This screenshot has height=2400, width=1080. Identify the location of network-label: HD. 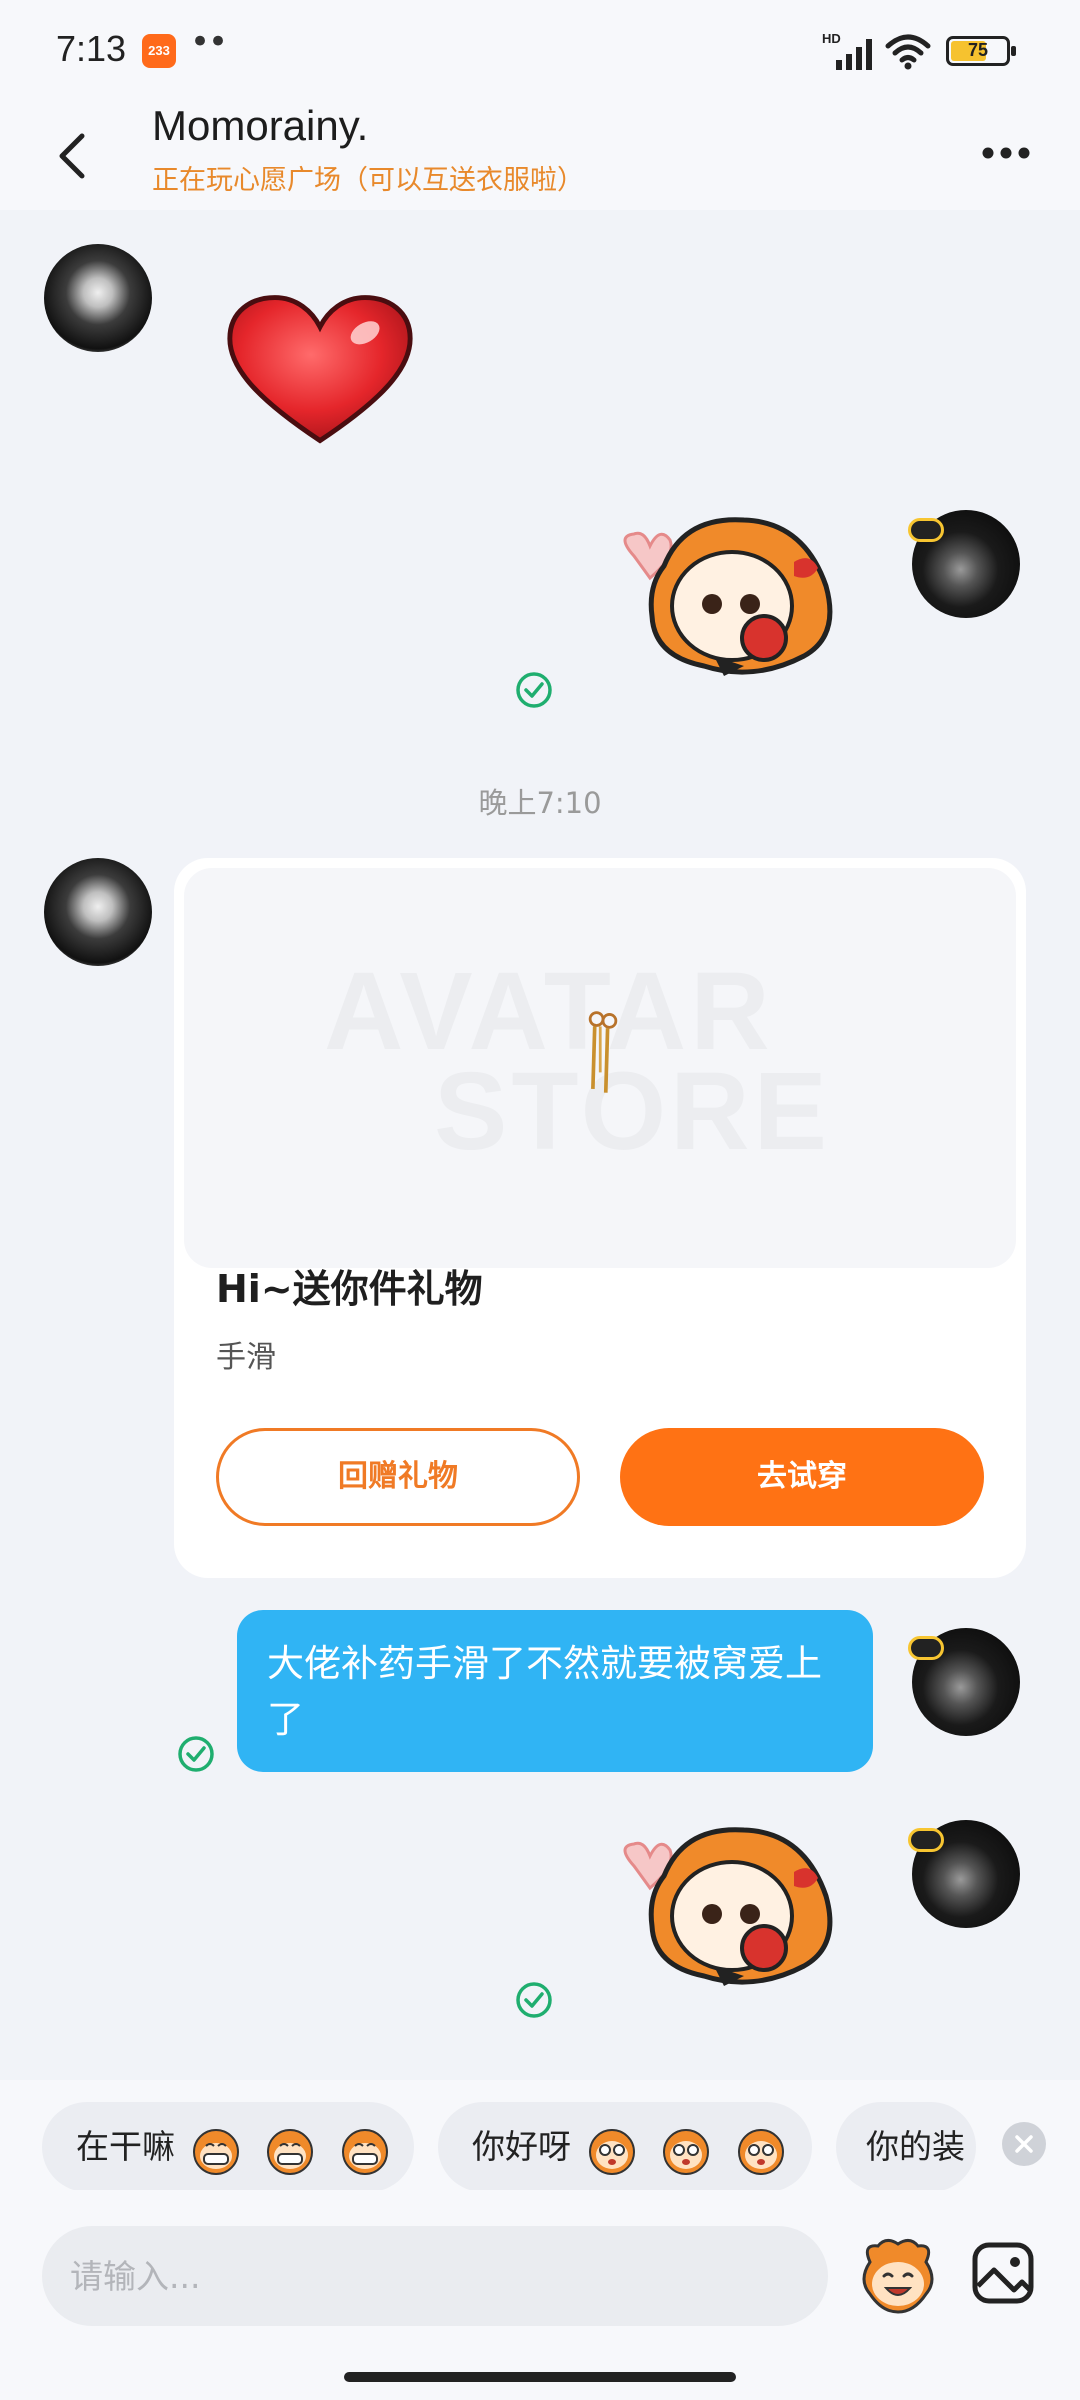
(831, 38).